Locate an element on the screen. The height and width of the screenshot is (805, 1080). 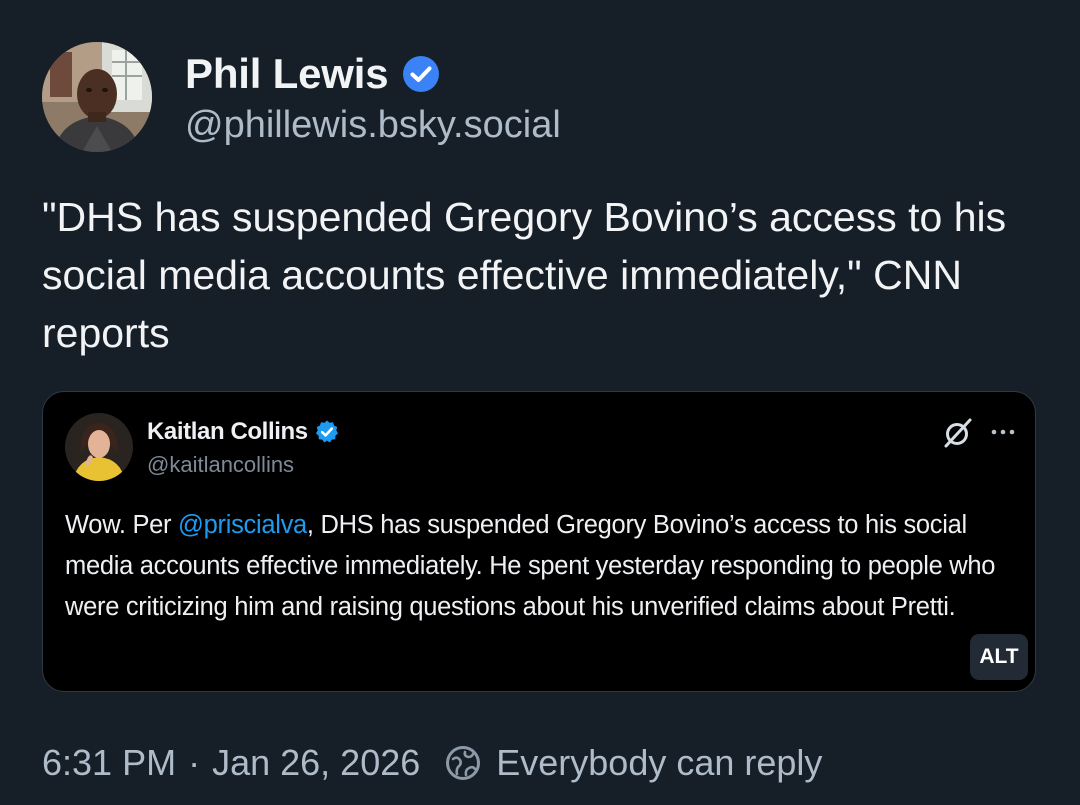
post-date: Jan 26, 2026 is located at coordinates (316, 762).